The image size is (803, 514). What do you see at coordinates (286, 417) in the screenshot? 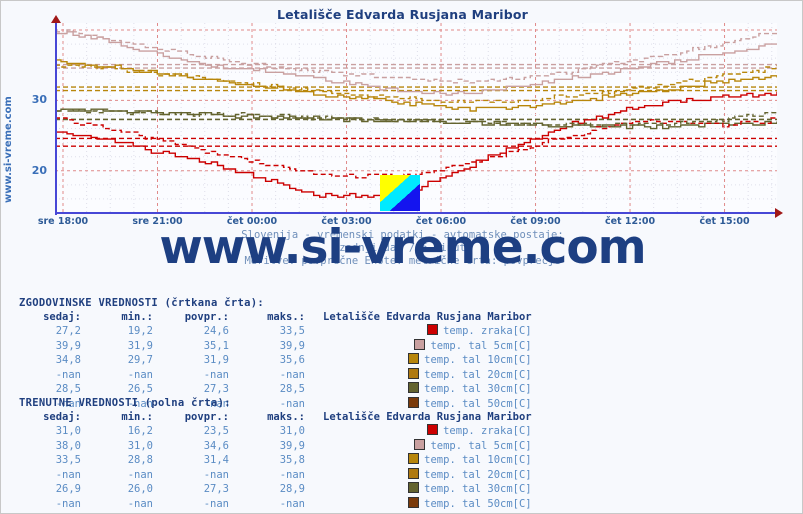
I see `col-header-maks: maks.:` at bounding box center [286, 417].